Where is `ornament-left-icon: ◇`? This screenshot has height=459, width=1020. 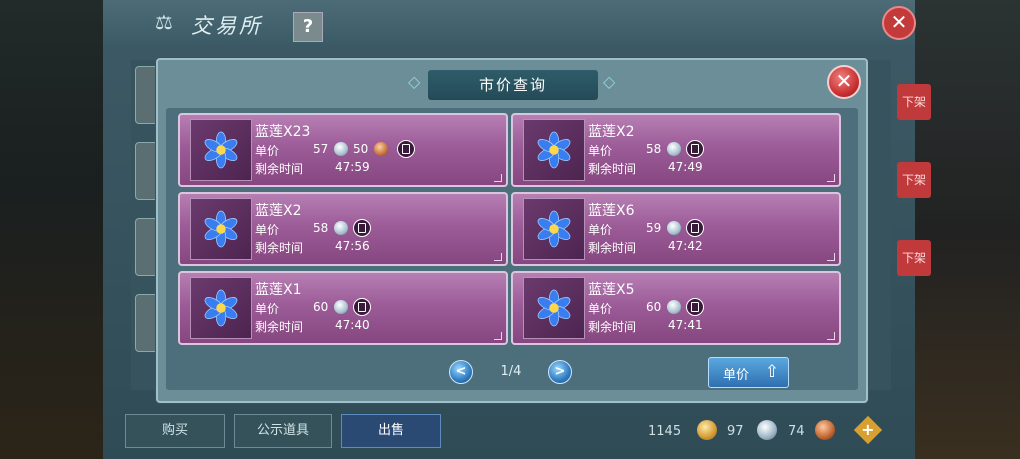 ornament-left-icon: ◇ is located at coordinates (414, 81).